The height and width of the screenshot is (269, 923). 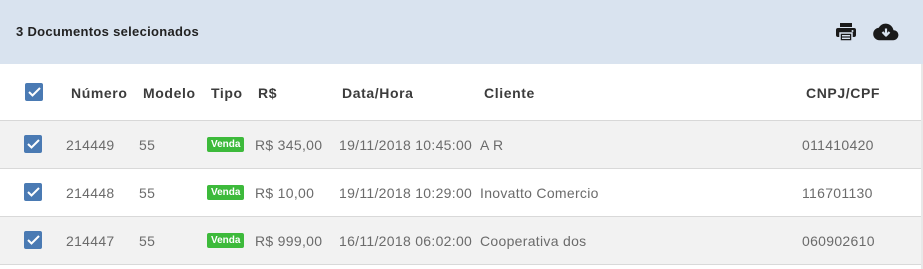 What do you see at coordinates (406, 145) in the screenshot?
I see `cell-data-hora: 19/11/2018 10:45:00` at bounding box center [406, 145].